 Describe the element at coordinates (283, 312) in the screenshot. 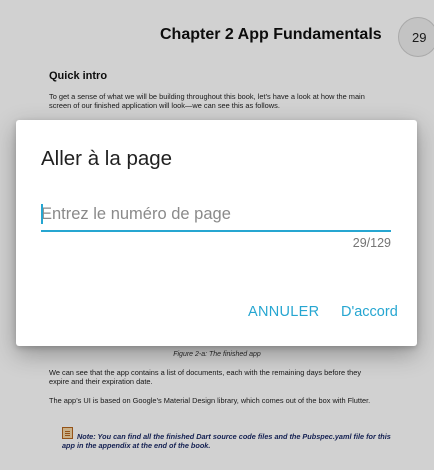

I see `cancel-button: ANNULER` at that location.